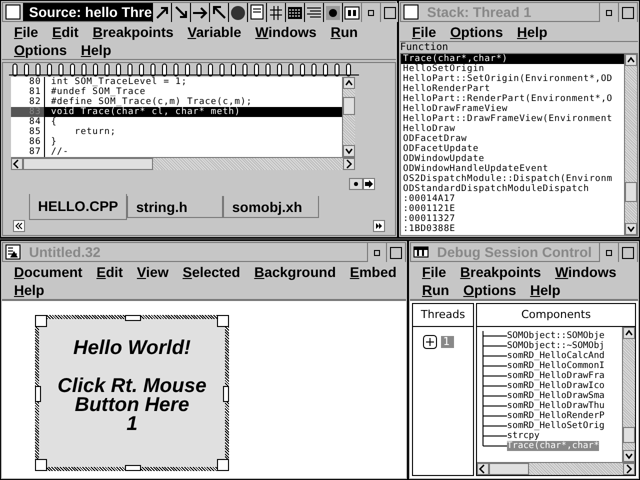 The width and height of the screenshot is (640, 480). I want to click on stack-frame: ODFacetUpdate, so click(512, 149).